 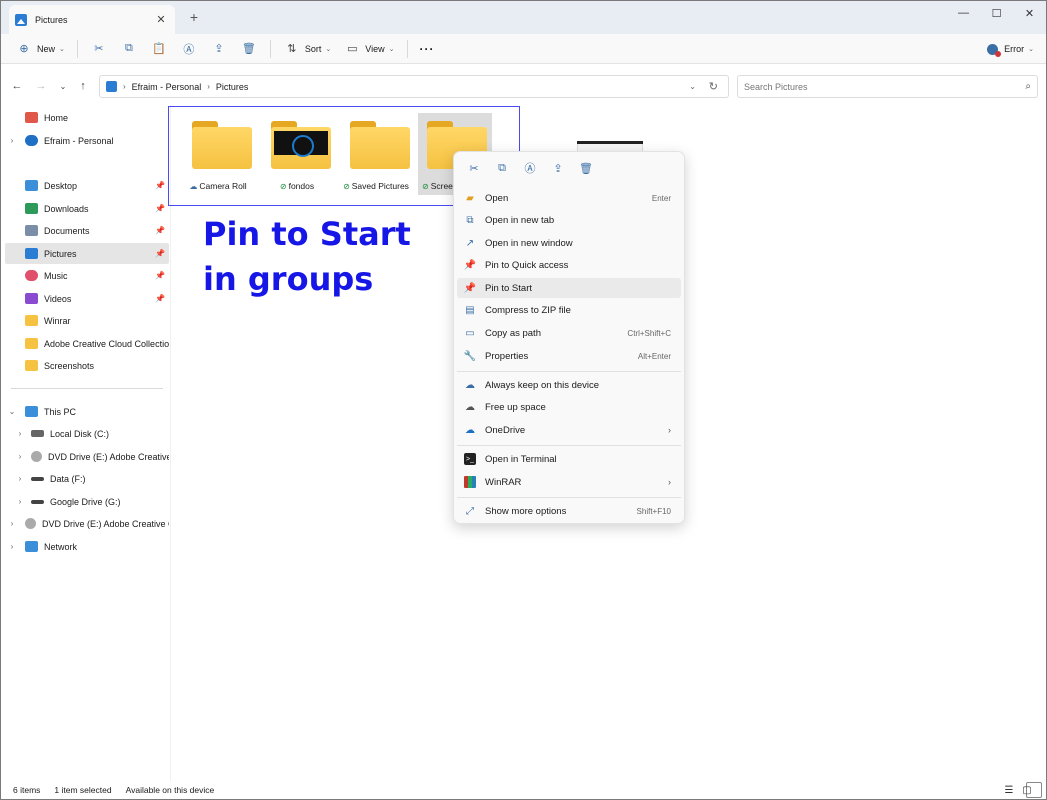 What do you see at coordinates (569, 356) in the screenshot?
I see `menu-item-properties: 🔧 Properties Alt+Enter` at bounding box center [569, 356].